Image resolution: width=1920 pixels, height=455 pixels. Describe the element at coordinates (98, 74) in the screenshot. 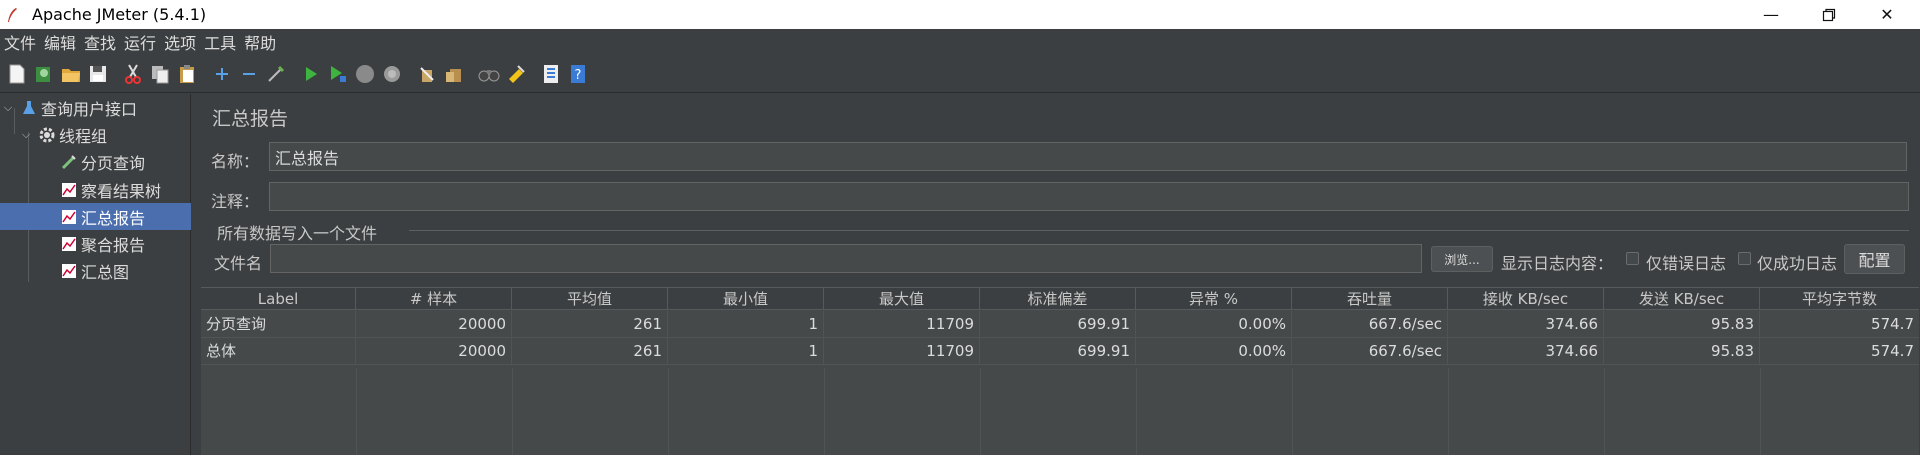

I see `save-icon` at that location.